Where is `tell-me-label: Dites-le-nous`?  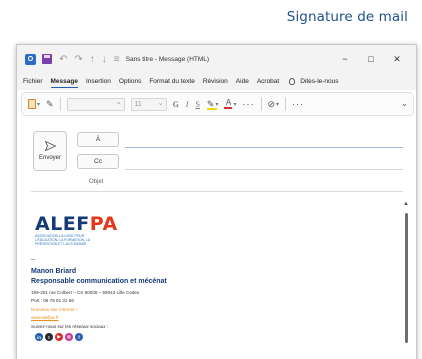
tell-me-label: Dites-le-nous is located at coordinates (319, 81).